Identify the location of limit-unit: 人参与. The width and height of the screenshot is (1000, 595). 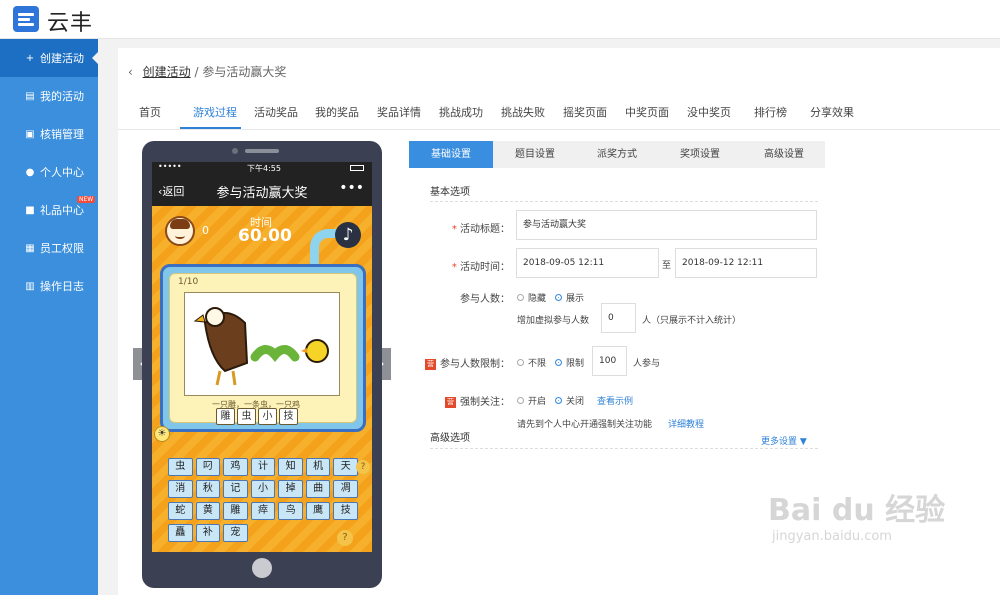
(647, 364).